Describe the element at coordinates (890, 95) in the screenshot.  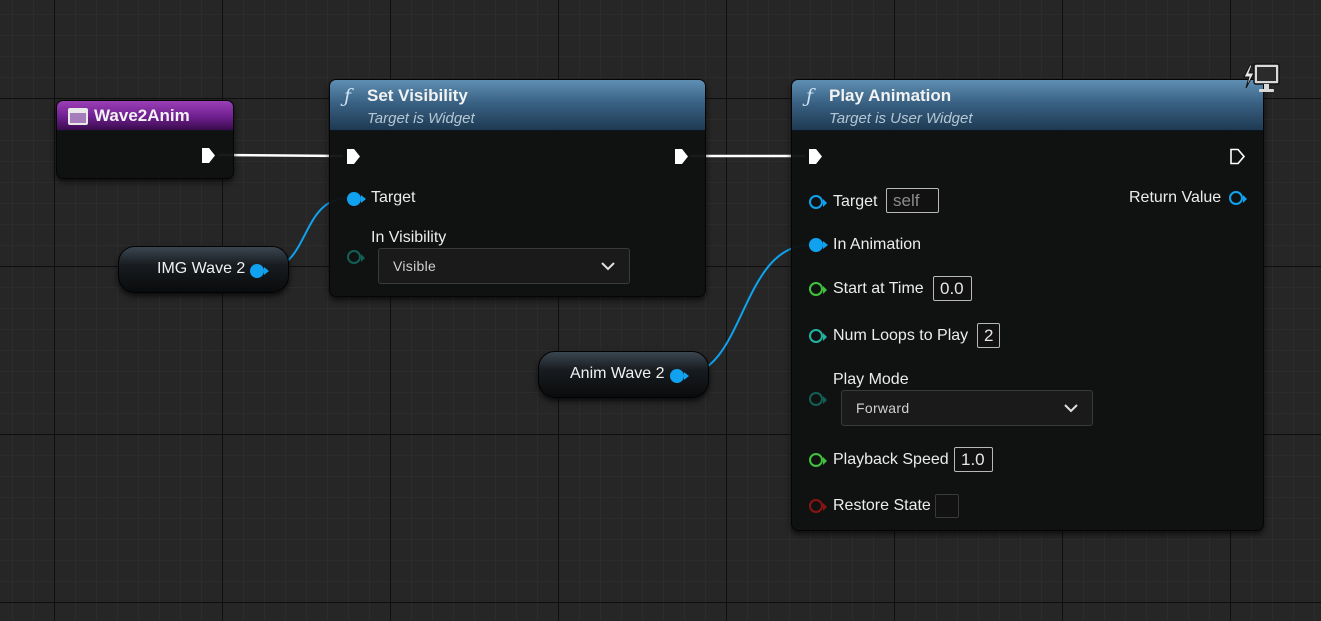
I see `play-animation-title: Play Animation` at that location.